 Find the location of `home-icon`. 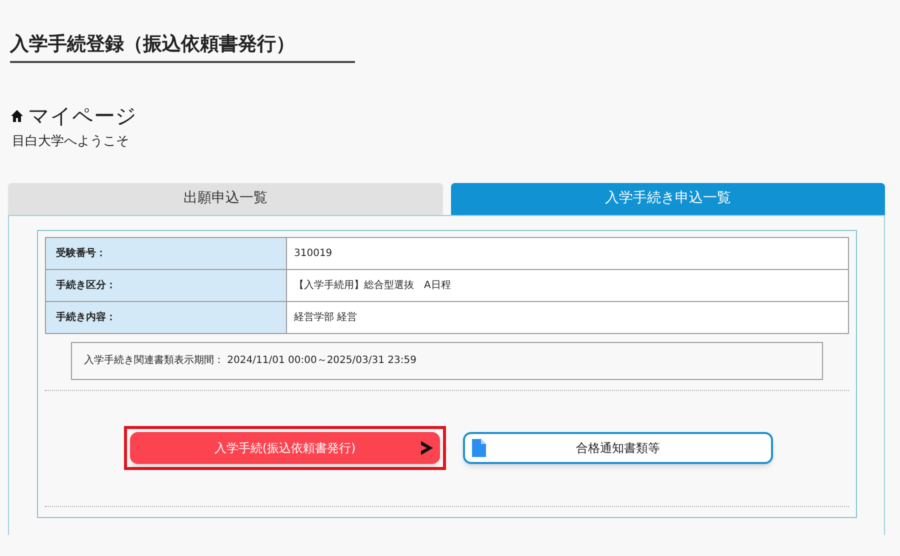

home-icon is located at coordinates (17, 116).